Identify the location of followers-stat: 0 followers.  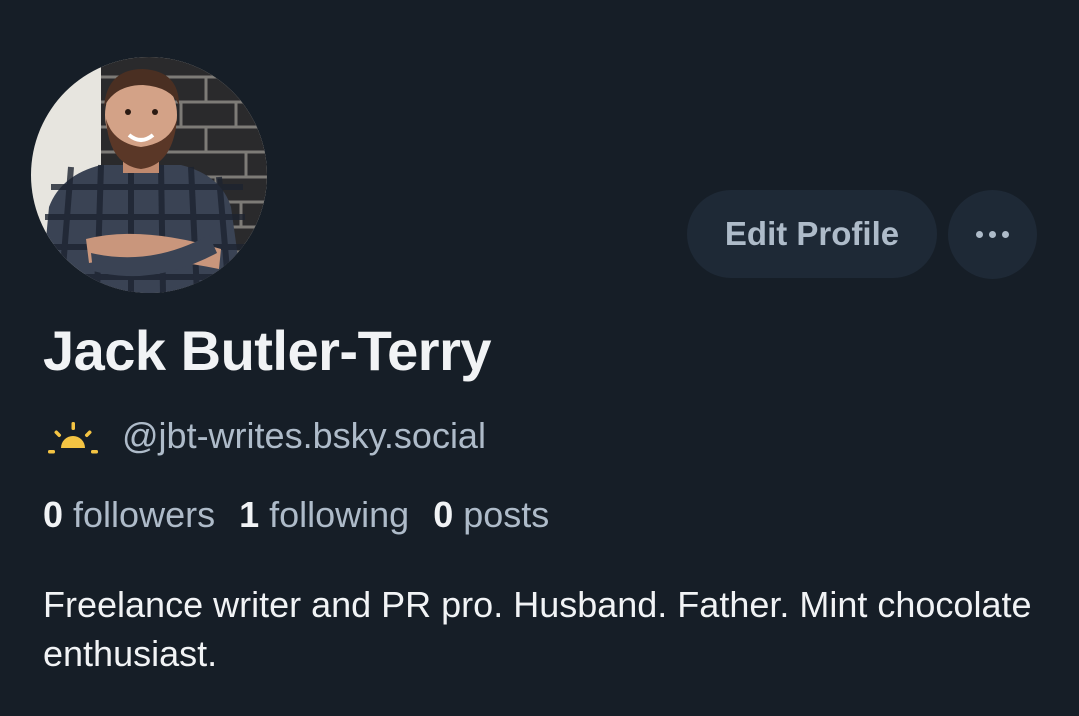
(129, 515).